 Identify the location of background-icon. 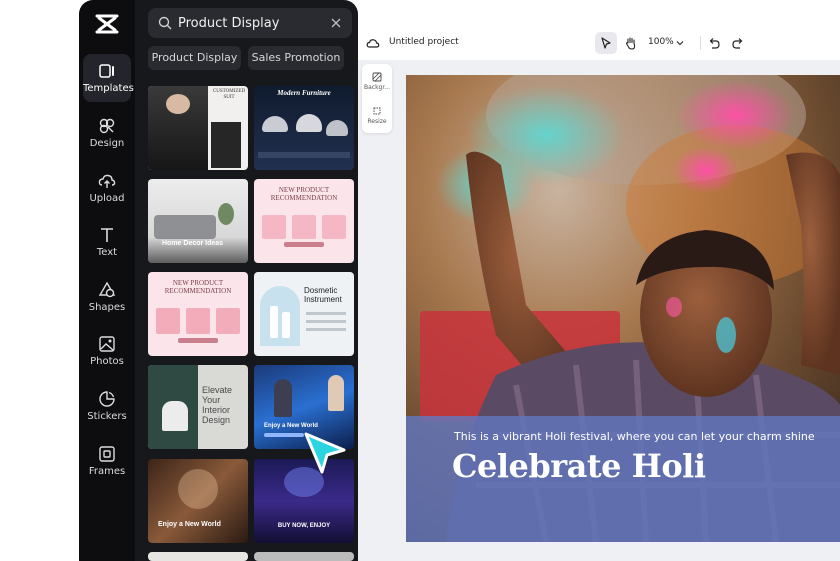
(377, 77).